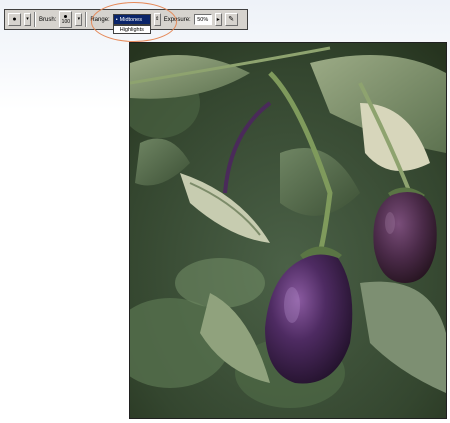  I want to click on brush-label: Brush:, so click(48, 19).